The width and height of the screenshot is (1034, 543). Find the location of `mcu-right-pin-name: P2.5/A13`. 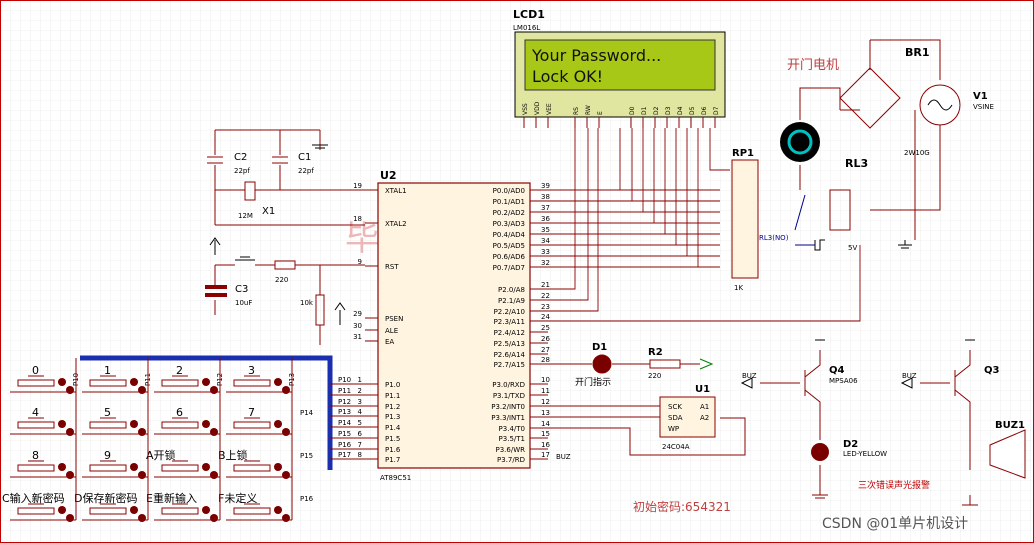

mcu-right-pin-name: P2.5/A13 is located at coordinates (509, 344).